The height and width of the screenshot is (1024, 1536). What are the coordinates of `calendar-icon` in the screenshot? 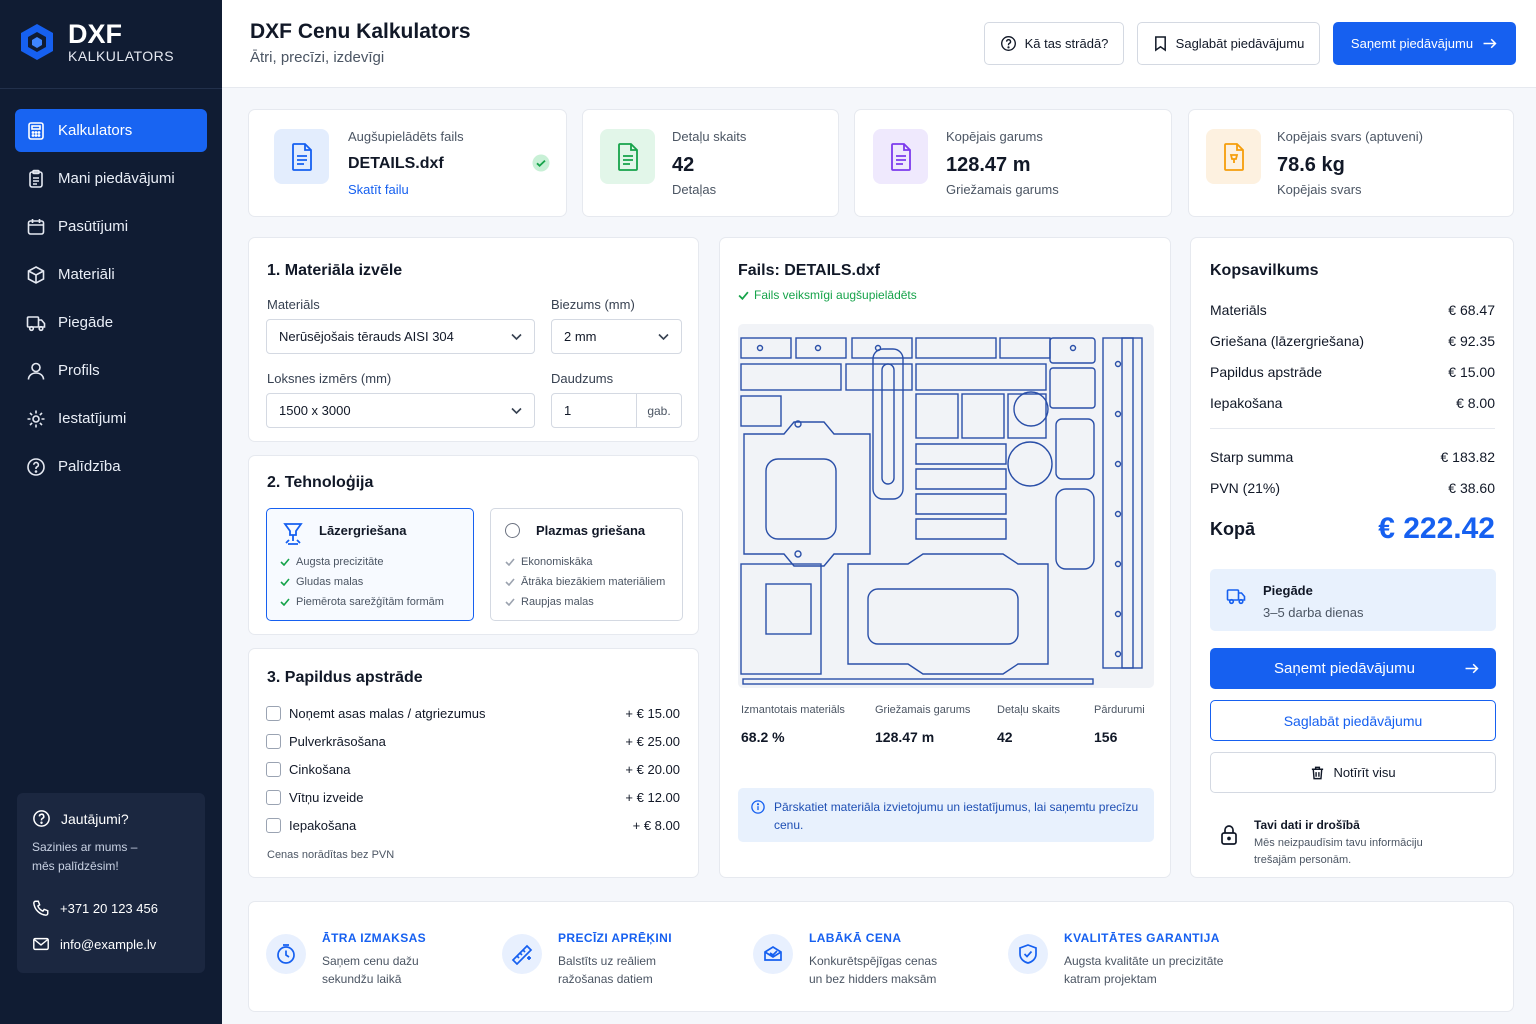 It's located at (36, 227).